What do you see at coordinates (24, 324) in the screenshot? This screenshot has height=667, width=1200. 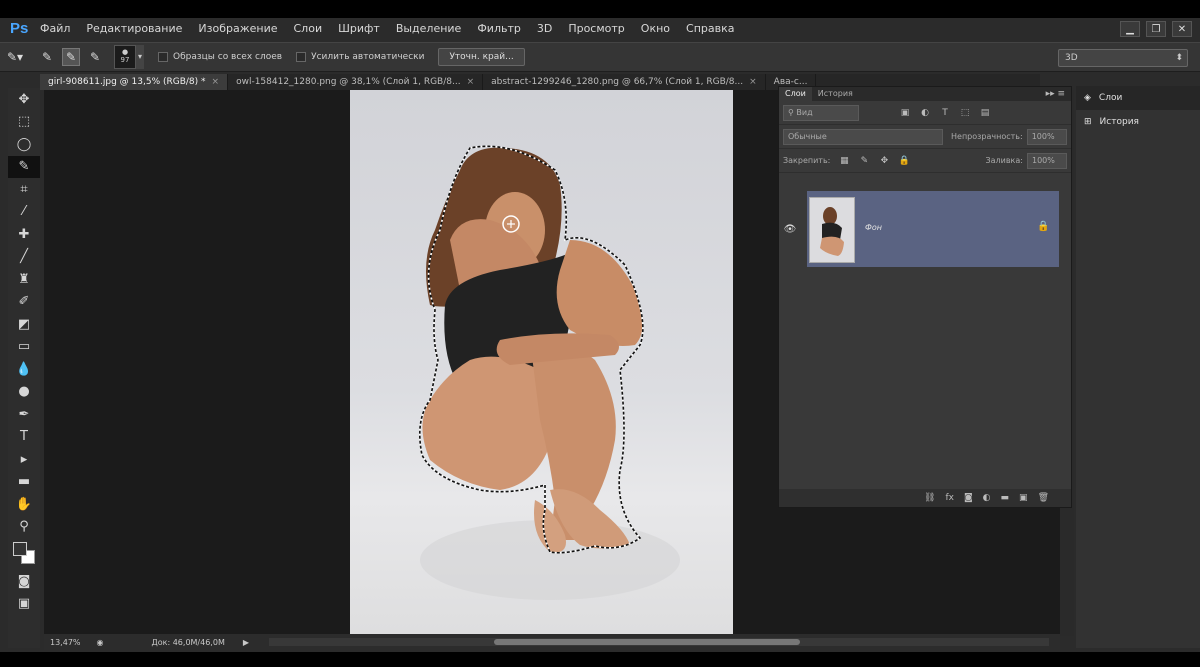 I see `eraser-tool-icon: ◩` at bounding box center [24, 324].